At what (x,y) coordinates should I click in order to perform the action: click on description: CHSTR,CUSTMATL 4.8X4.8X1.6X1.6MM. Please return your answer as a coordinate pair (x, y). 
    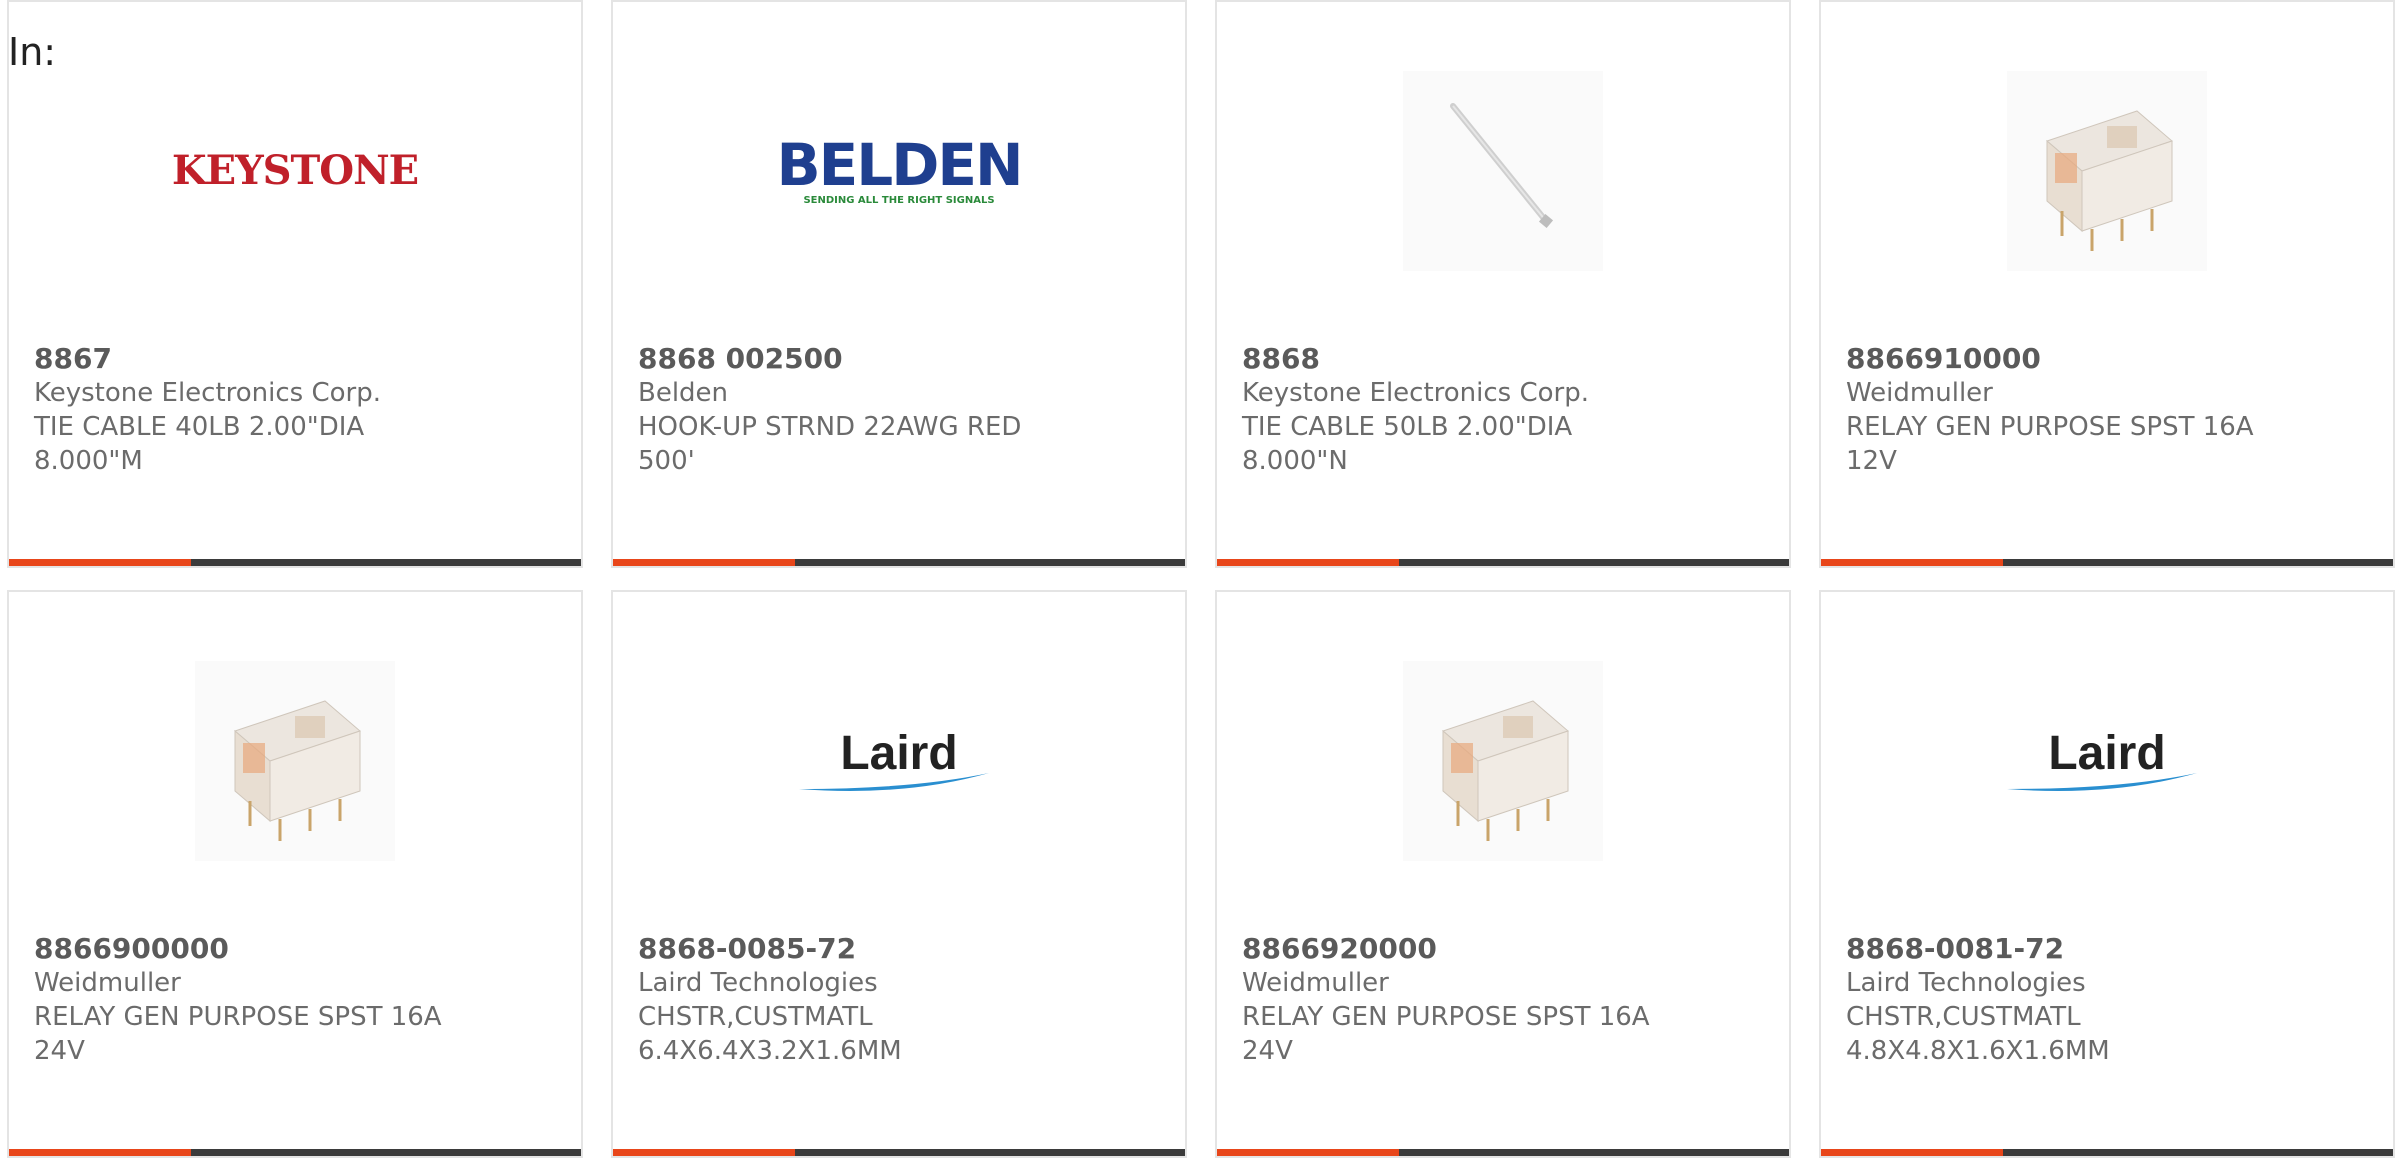
    Looking at the image, I should click on (1978, 1034).